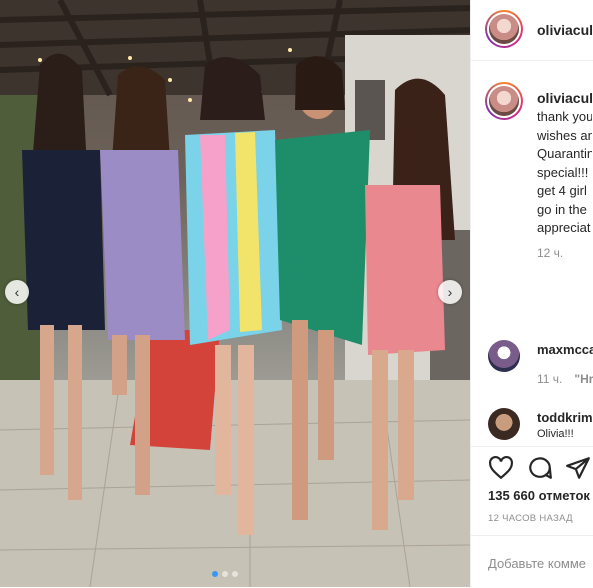 The image size is (593, 588). Describe the element at coordinates (564, 116) in the screenshot. I see `caption-line: thank you` at that location.